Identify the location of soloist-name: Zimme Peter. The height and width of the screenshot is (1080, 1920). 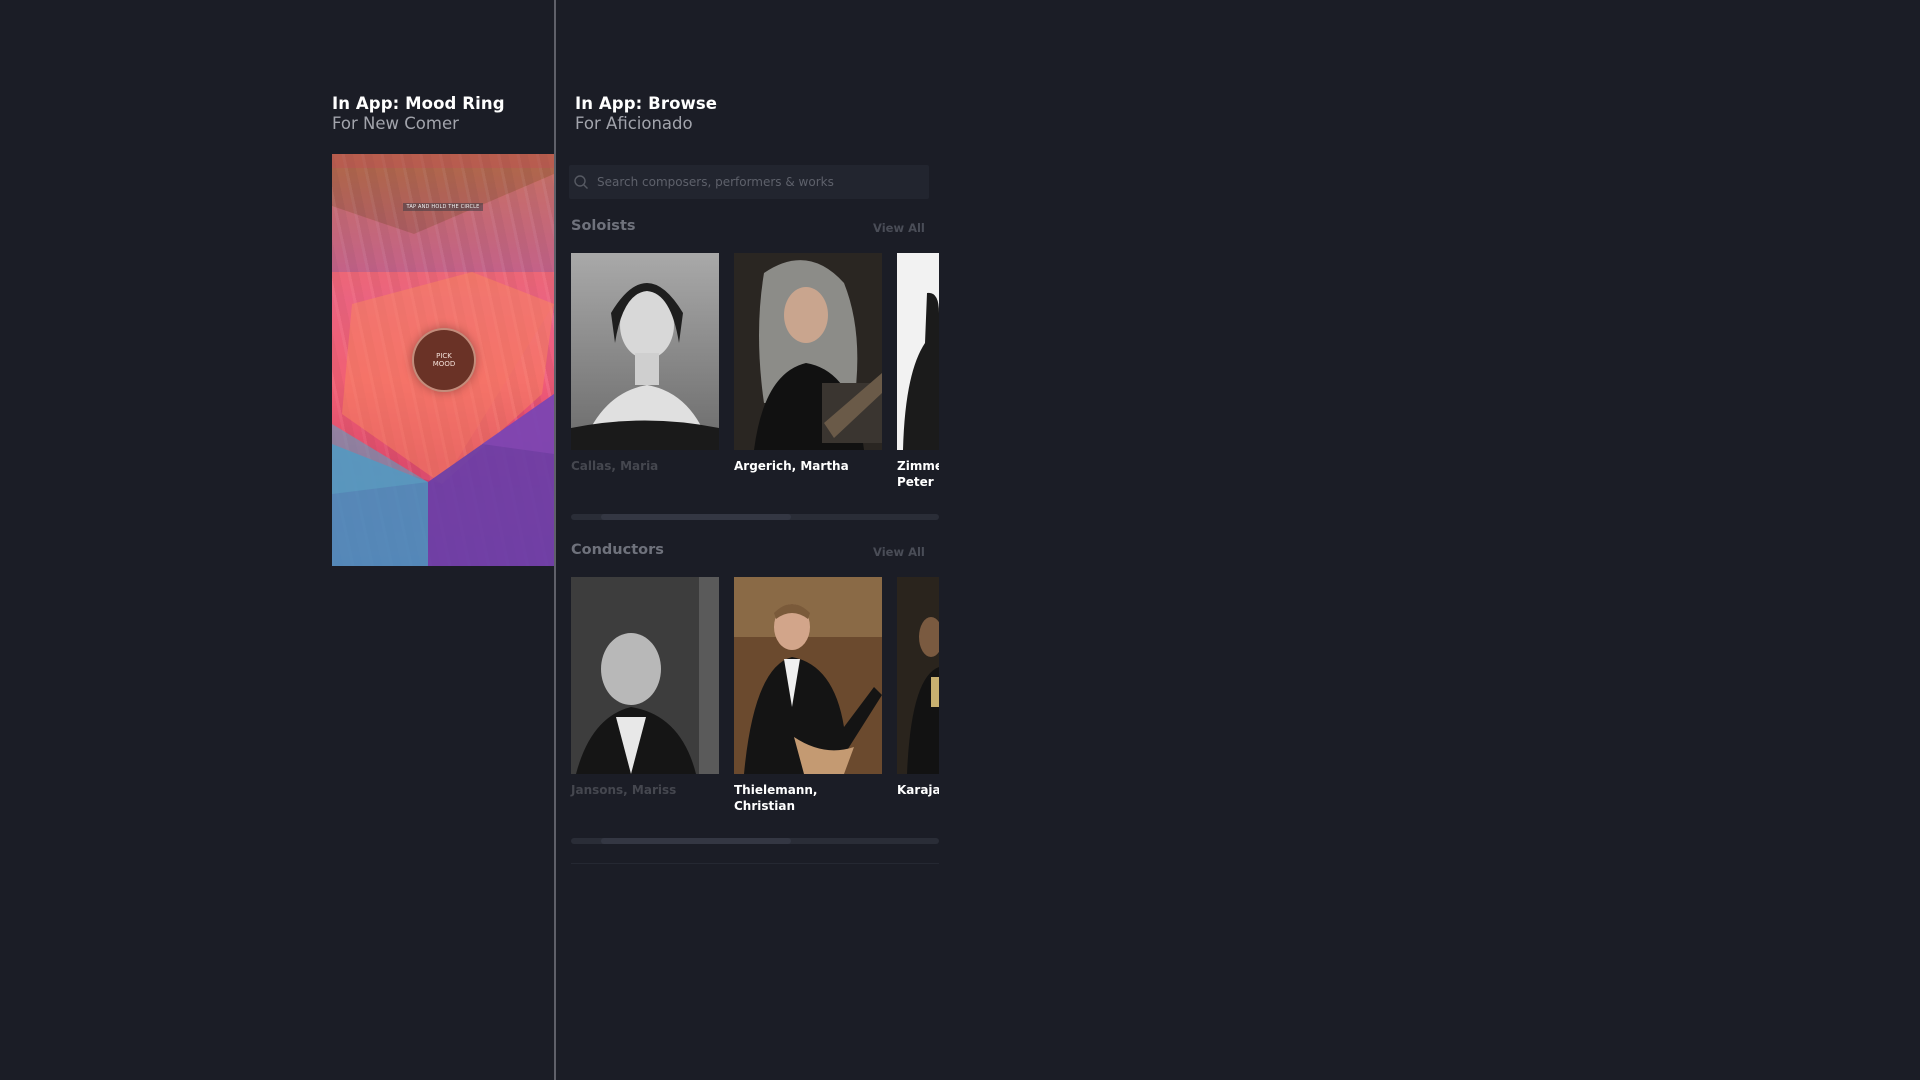
(918, 474).